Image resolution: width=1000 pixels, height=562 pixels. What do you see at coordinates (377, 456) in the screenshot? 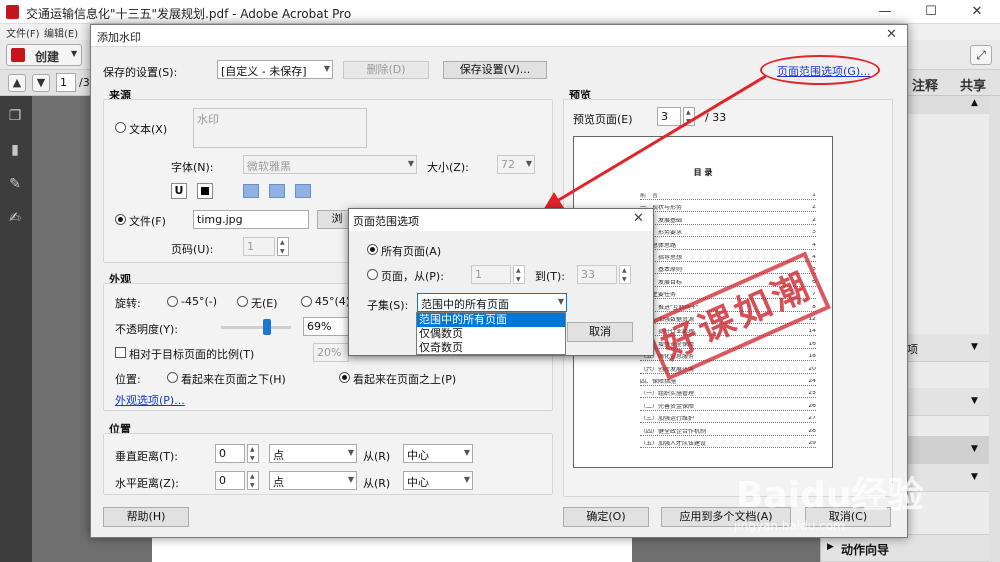
I see `vertical-from-label: 从(R)` at bounding box center [377, 456].